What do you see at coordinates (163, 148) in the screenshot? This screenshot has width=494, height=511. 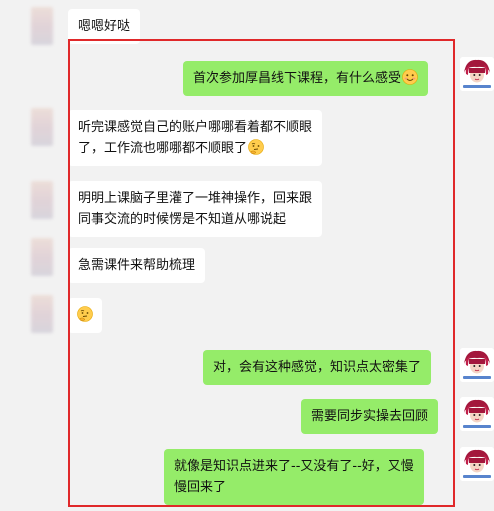 I see `message-text-line: 了，工作流也哪哪都不顺眼了` at bounding box center [163, 148].